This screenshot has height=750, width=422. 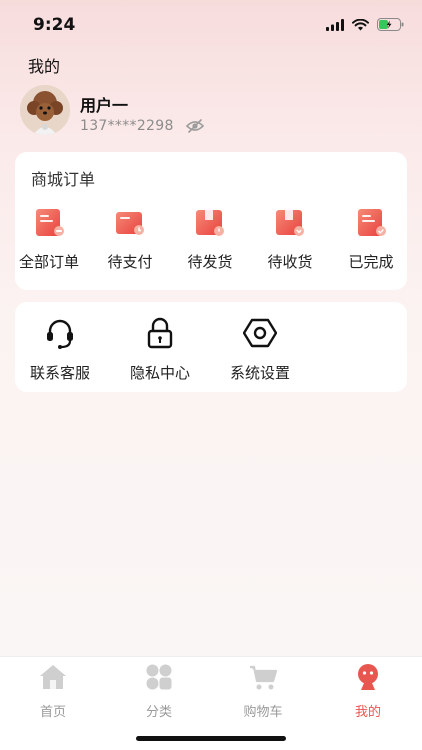 I want to click on wallet-icon, so click(x=130, y=223).